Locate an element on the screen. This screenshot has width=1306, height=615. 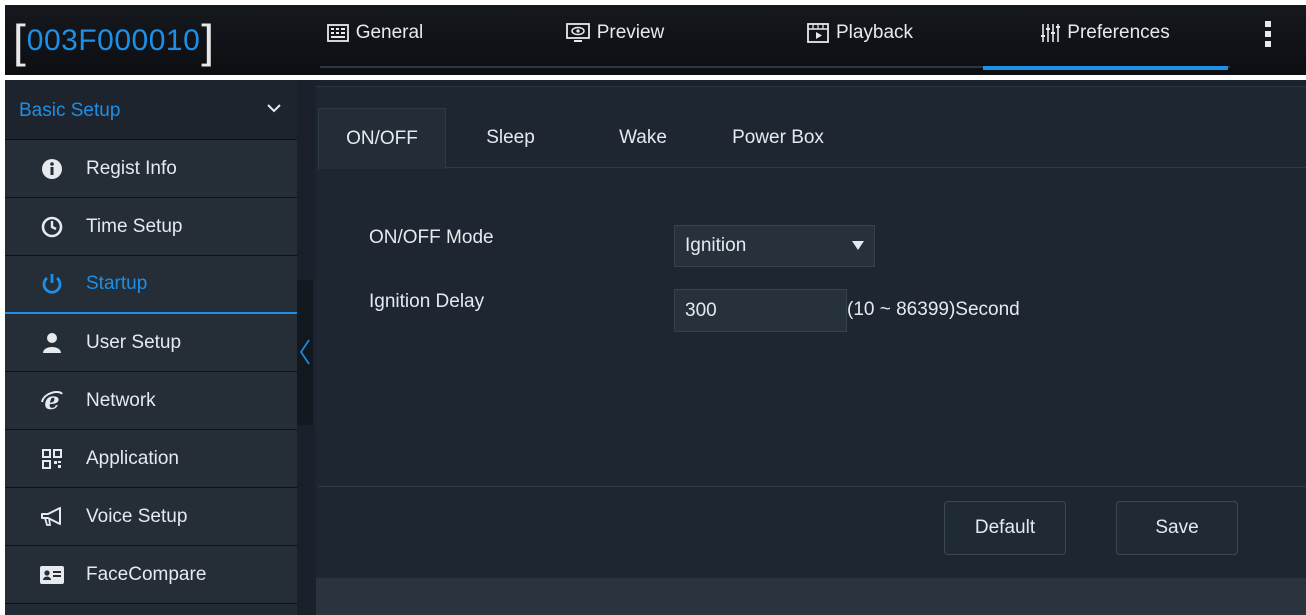
clock-icon is located at coordinates (52, 227).